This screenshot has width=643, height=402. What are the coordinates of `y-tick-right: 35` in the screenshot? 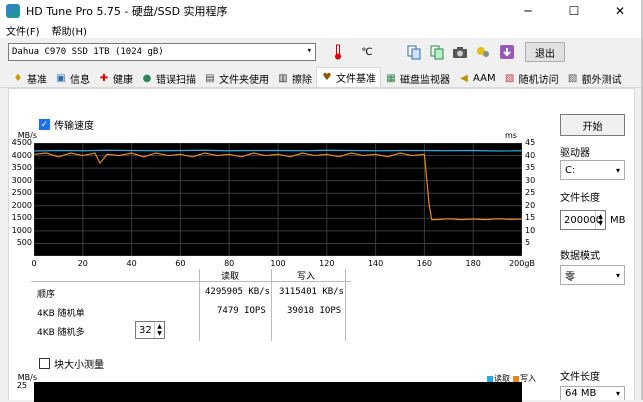 It's located at (530, 168).